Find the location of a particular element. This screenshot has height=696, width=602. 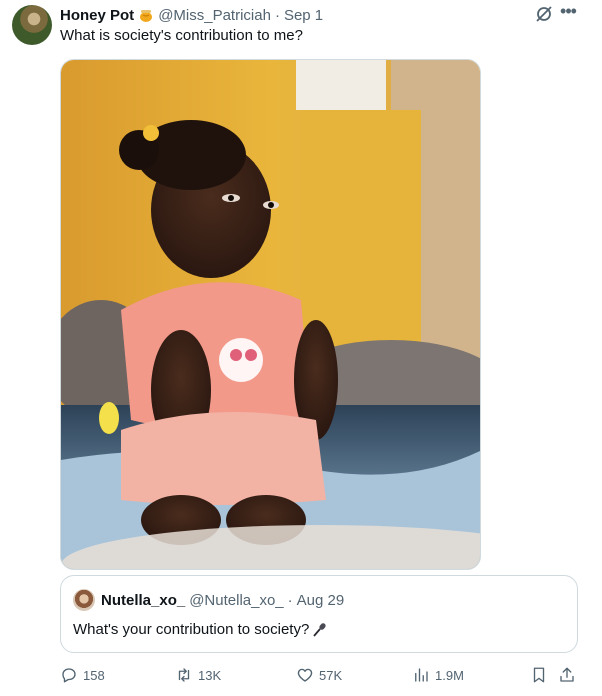

views-chart-icon is located at coordinates (421, 675).